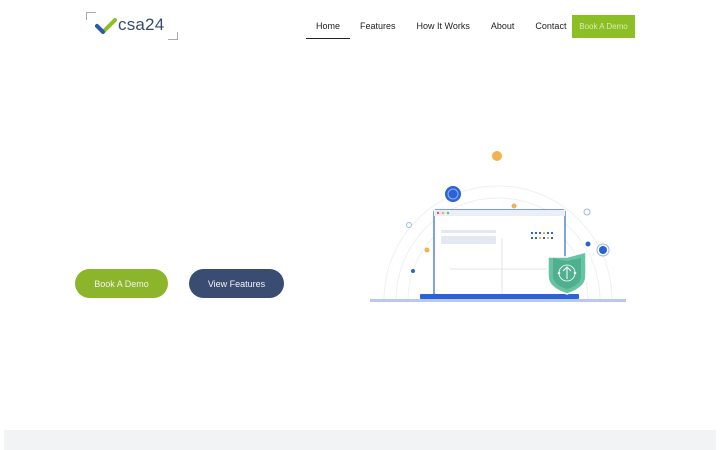 Image resolution: width=720 pixels, height=450 pixels. Describe the element at coordinates (503, 29) in the screenshot. I see `nav-item-about: About` at that location.